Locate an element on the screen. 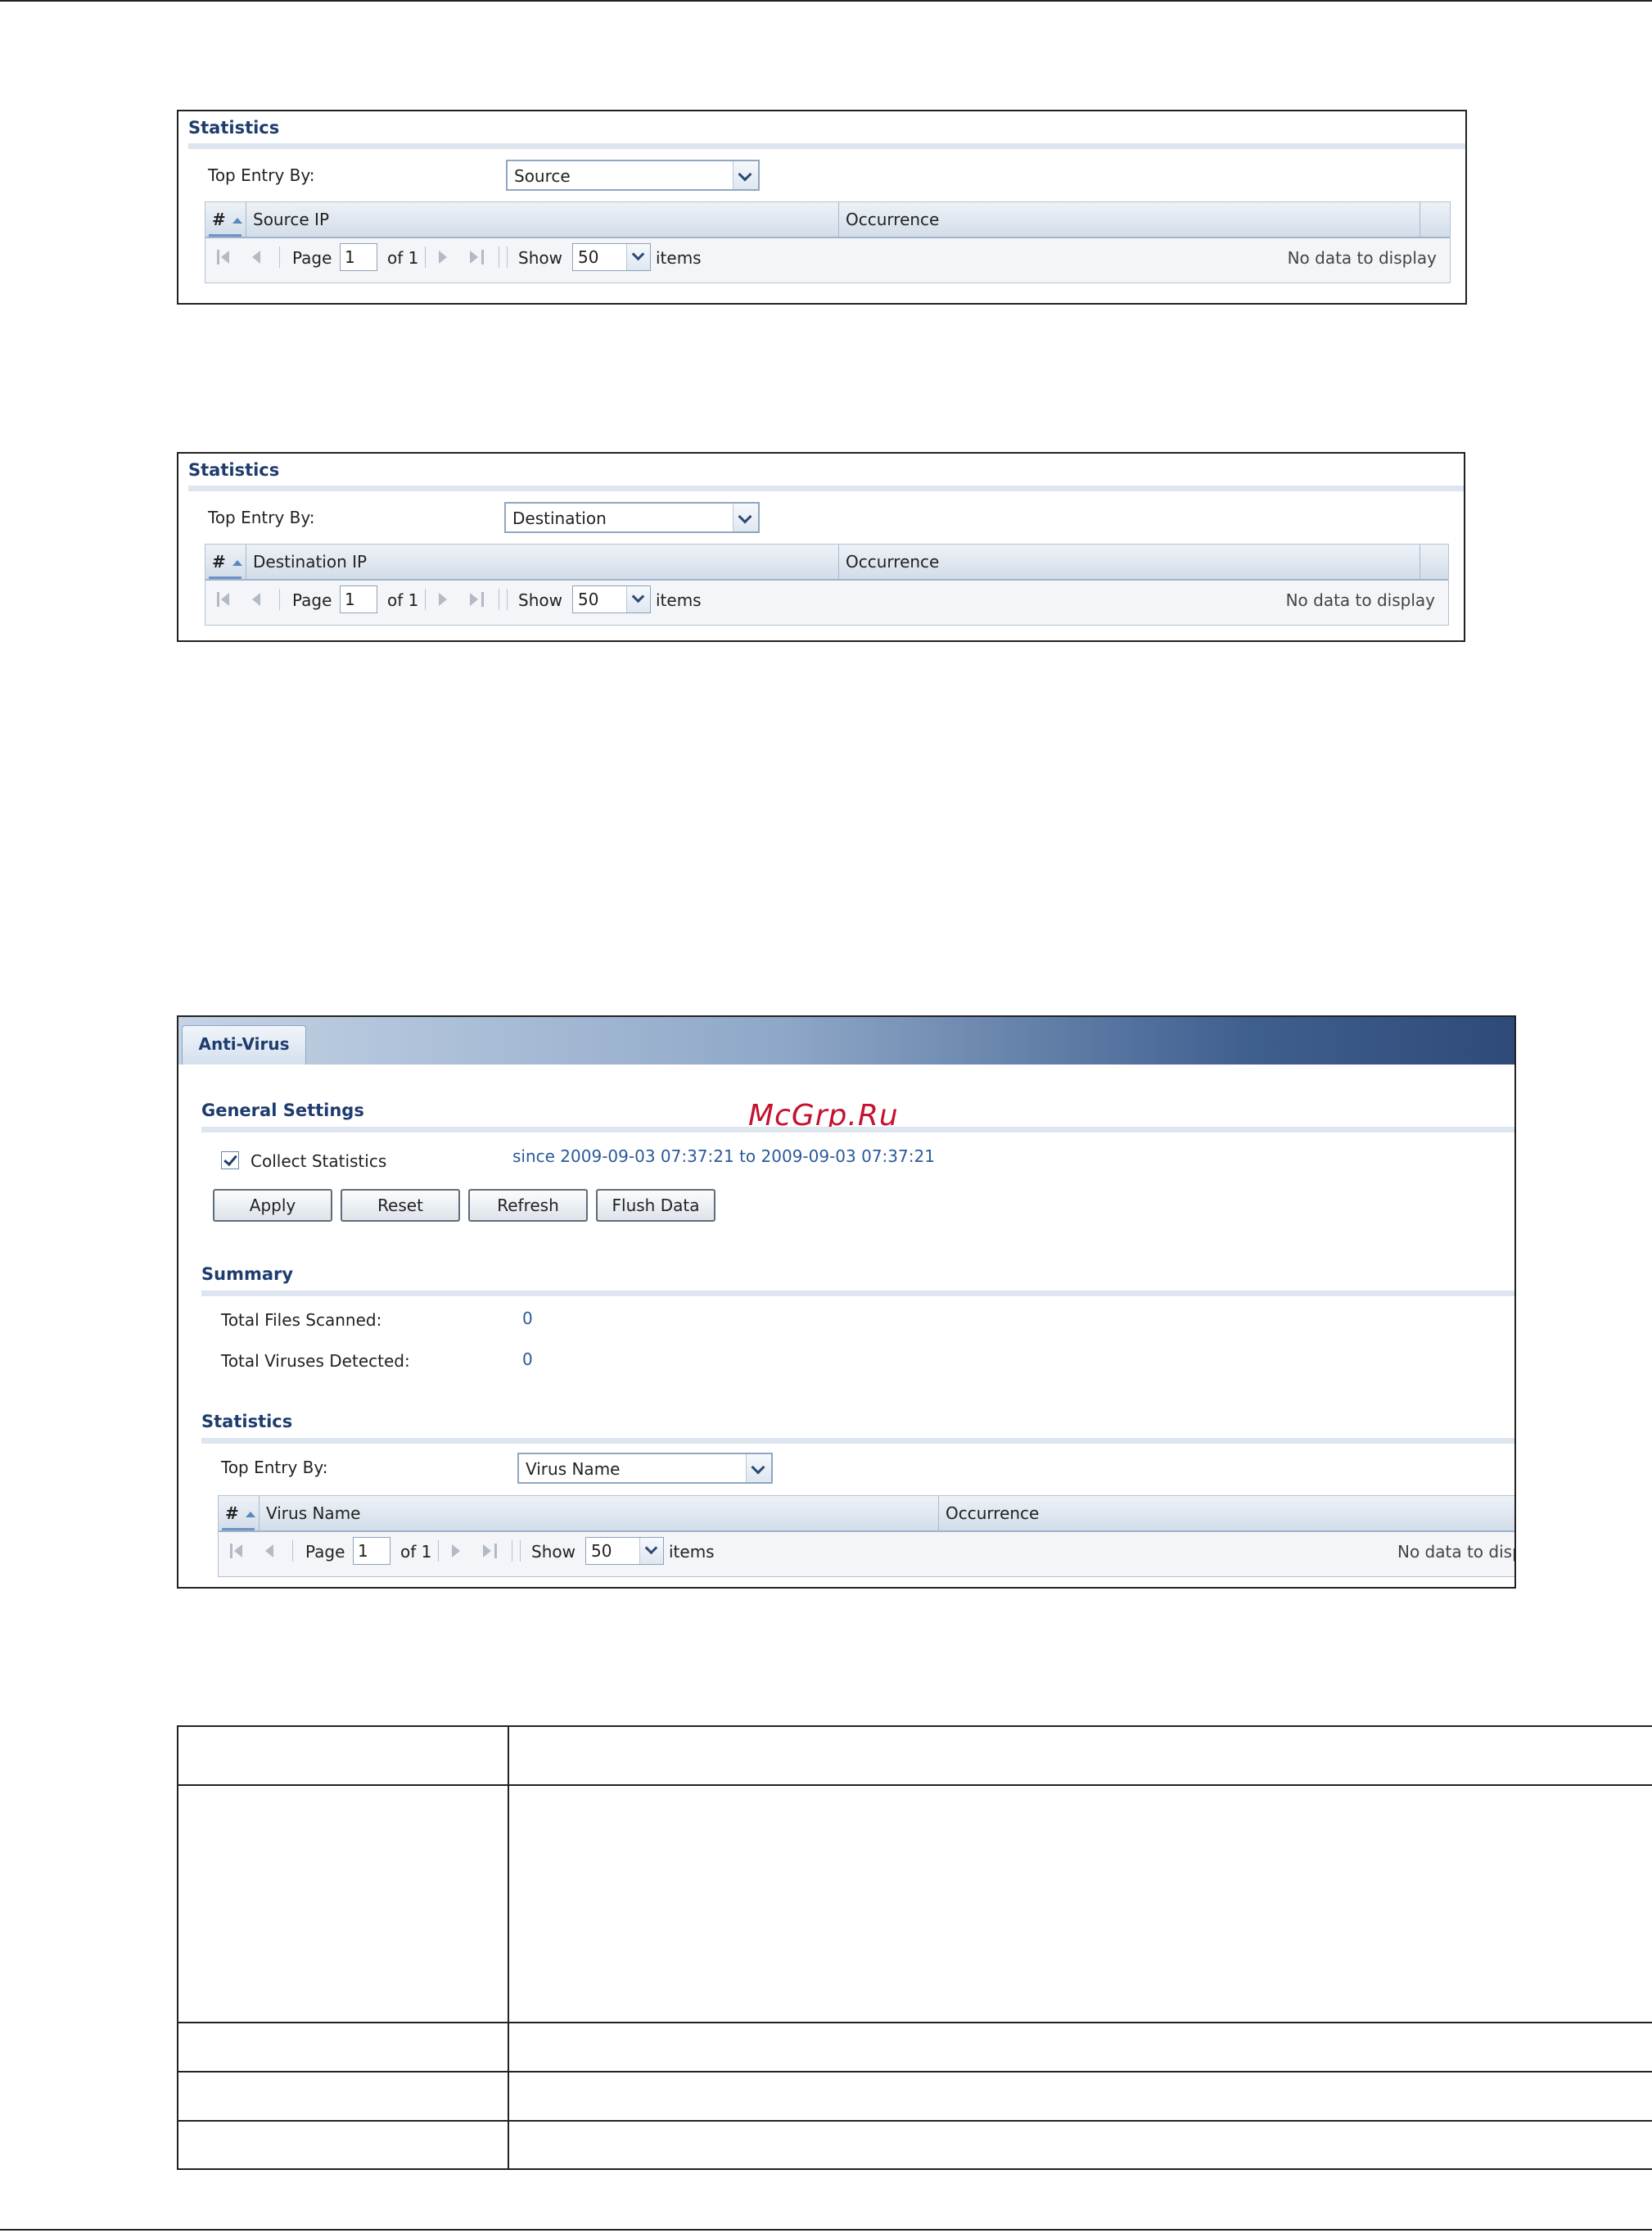  grid-header: # Virus Name Occurrence is located at coordinates (866, 1514).